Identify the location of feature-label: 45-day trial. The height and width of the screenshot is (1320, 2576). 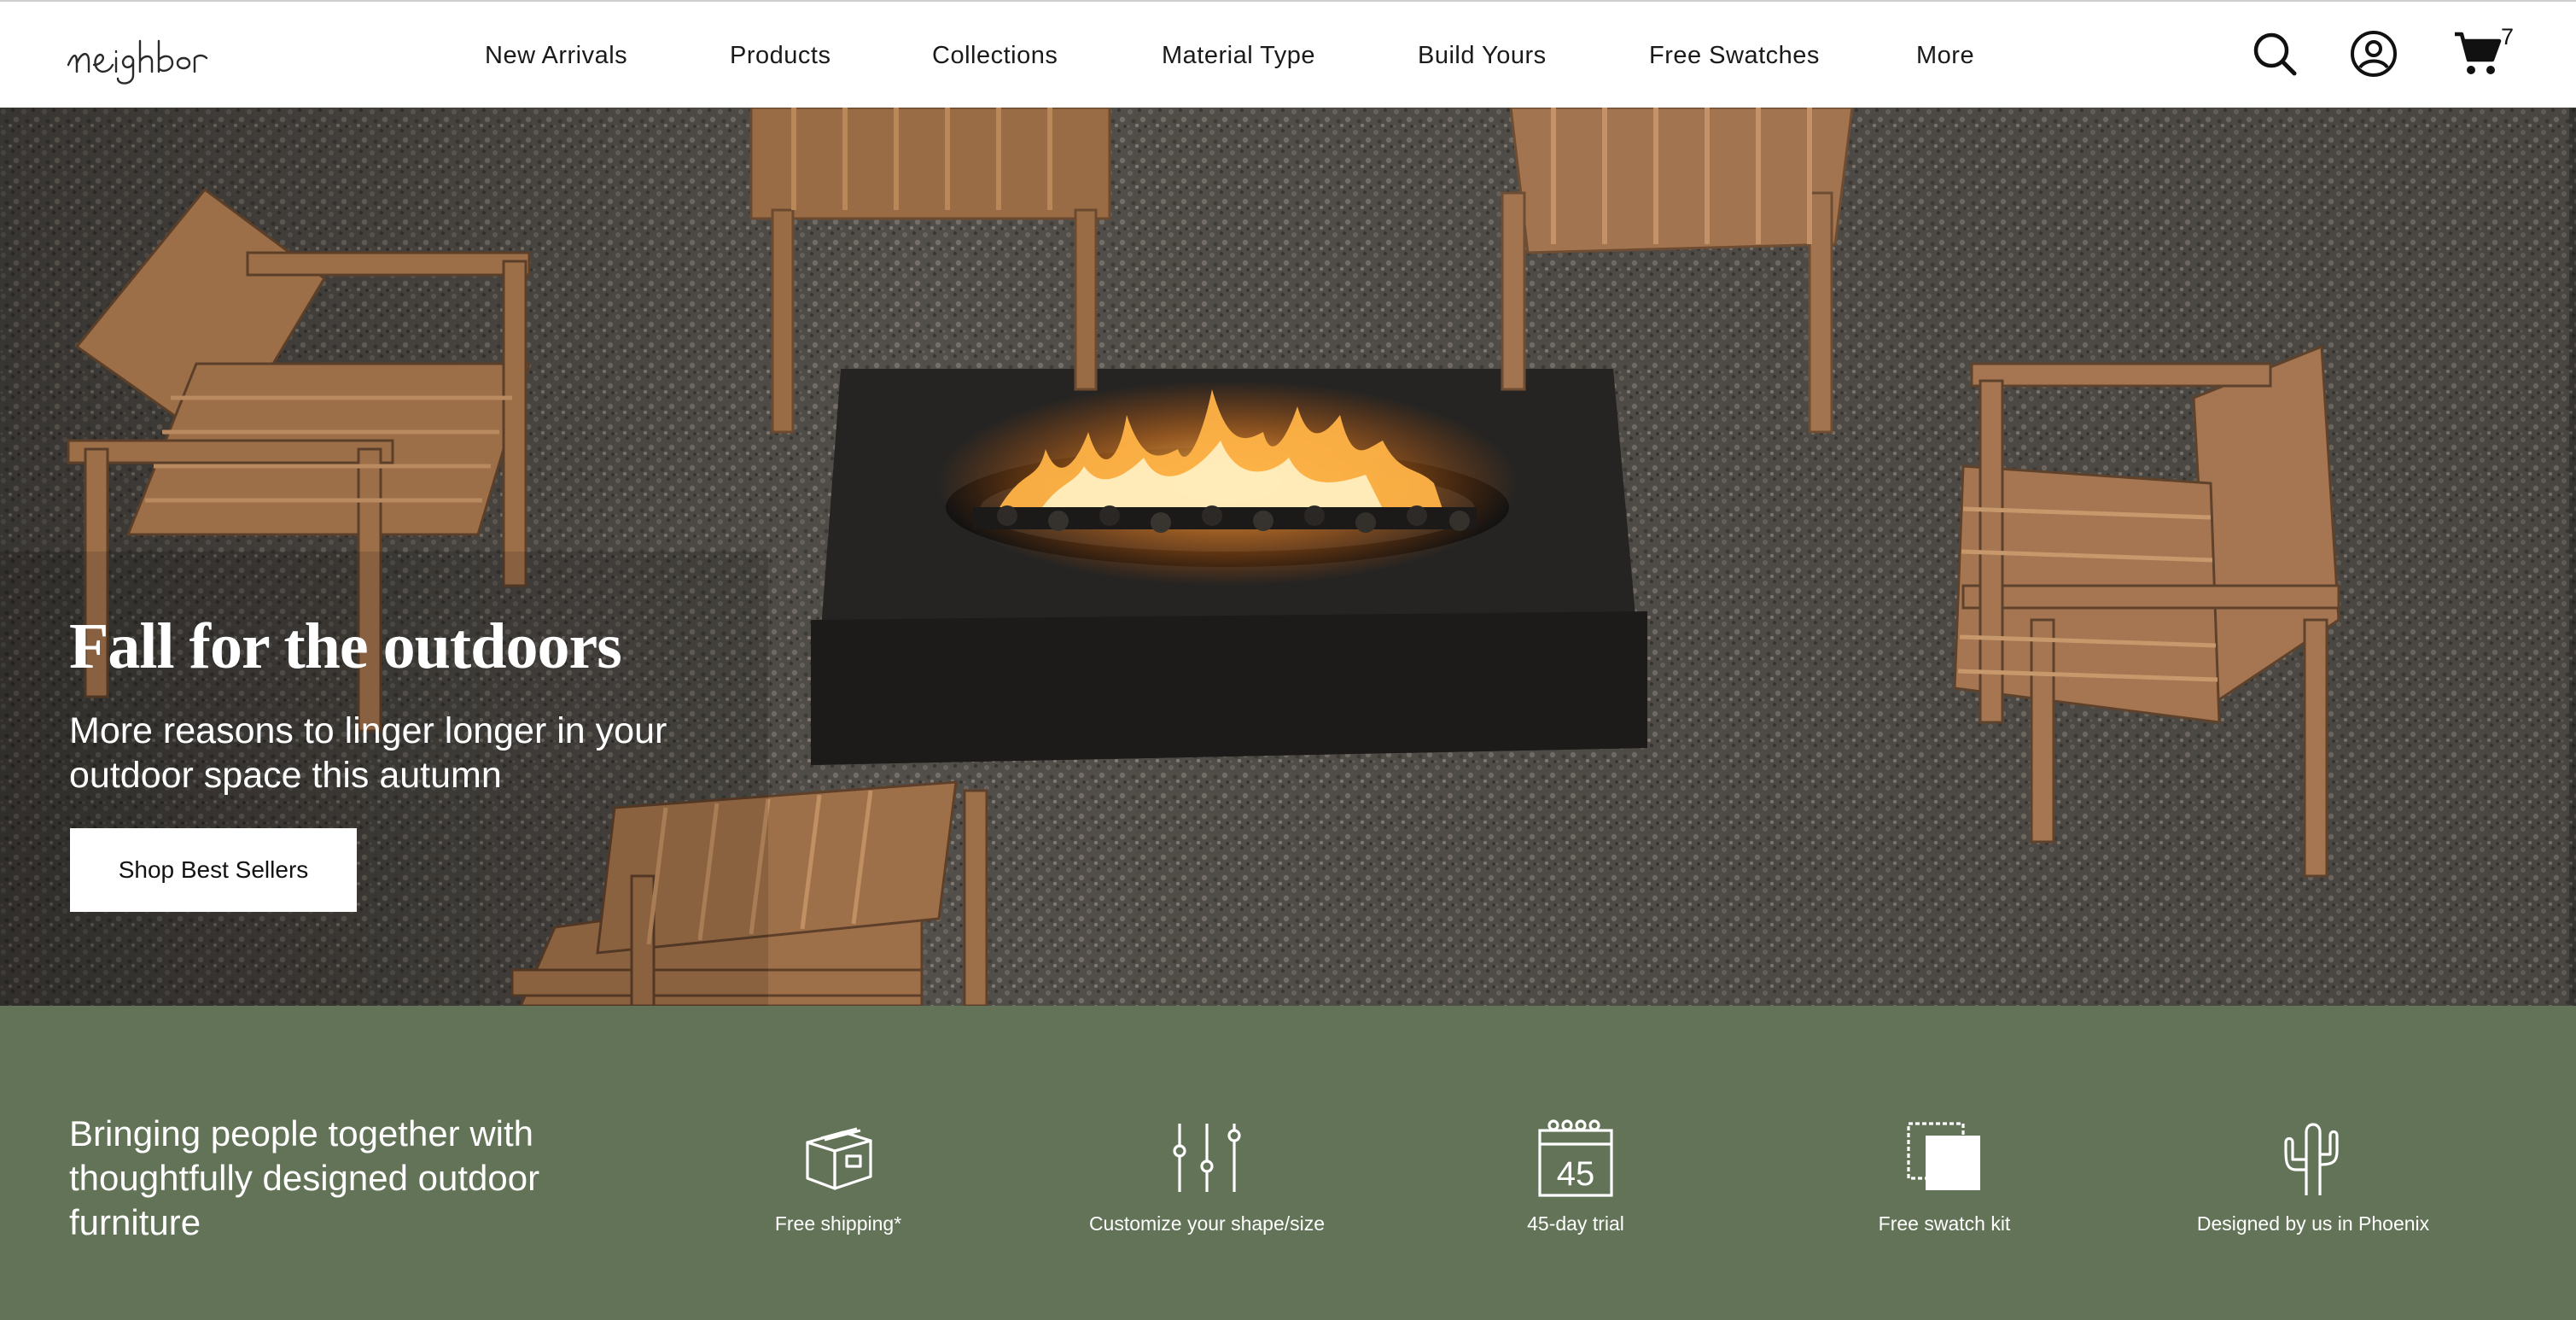
(1575, 1223).